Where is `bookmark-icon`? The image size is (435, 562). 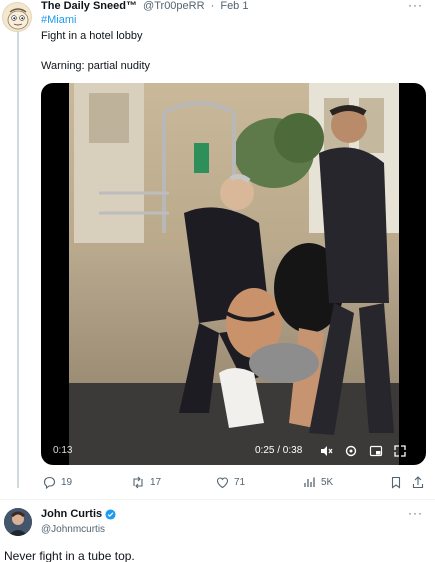
bookmark-icon is located at coordinates (396, 482).